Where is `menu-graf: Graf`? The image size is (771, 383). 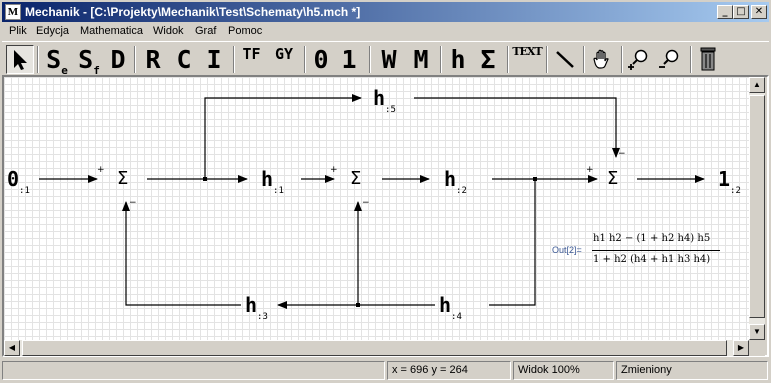
menu-graf: Graf is located at coordinates (205, 31).